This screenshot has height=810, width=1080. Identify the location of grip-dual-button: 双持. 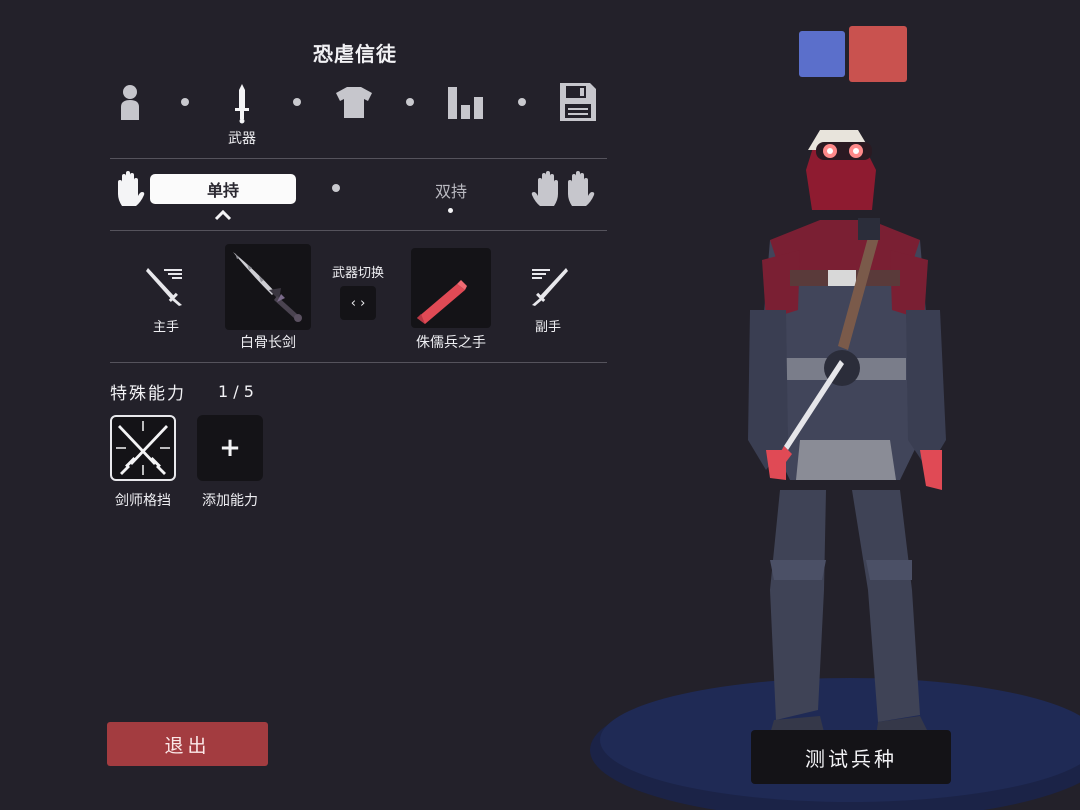
(451, 190).